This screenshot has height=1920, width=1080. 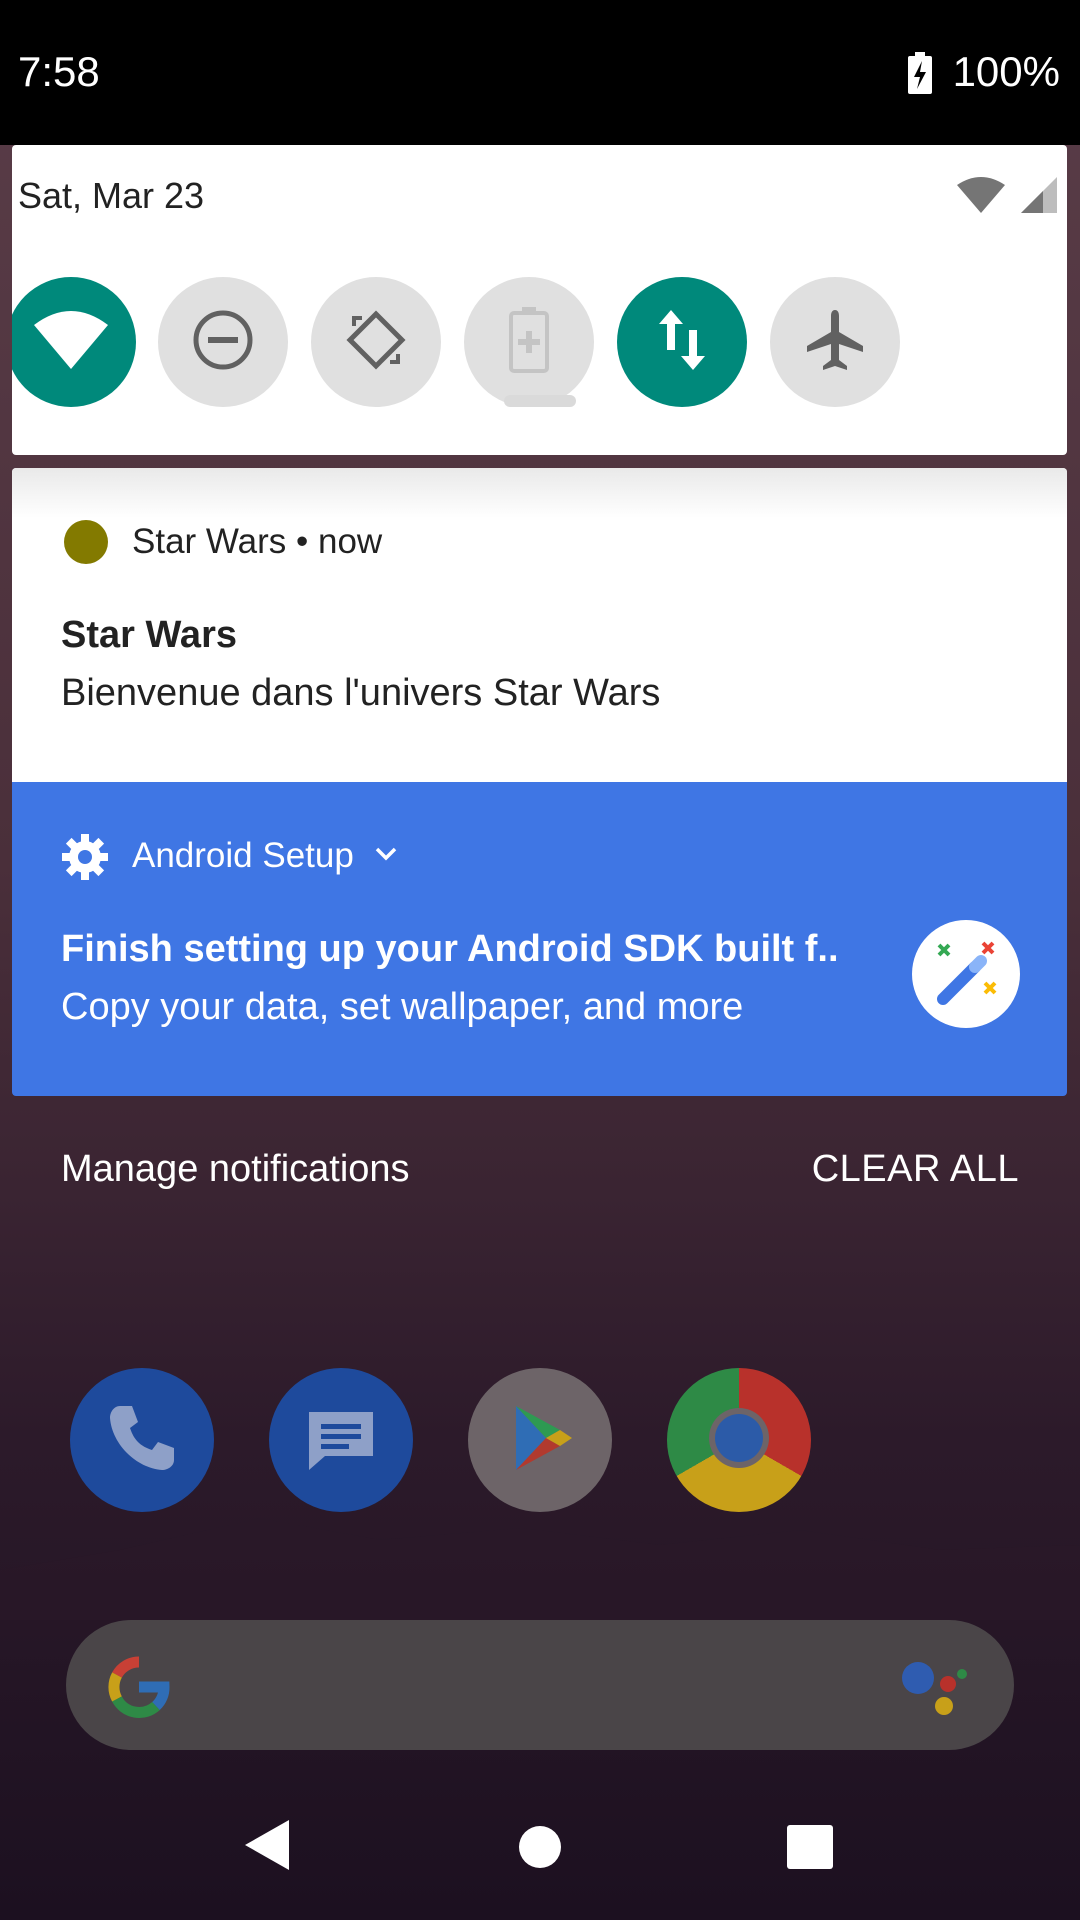 I want to click on dnd-tile, so click(x=223, y=342).